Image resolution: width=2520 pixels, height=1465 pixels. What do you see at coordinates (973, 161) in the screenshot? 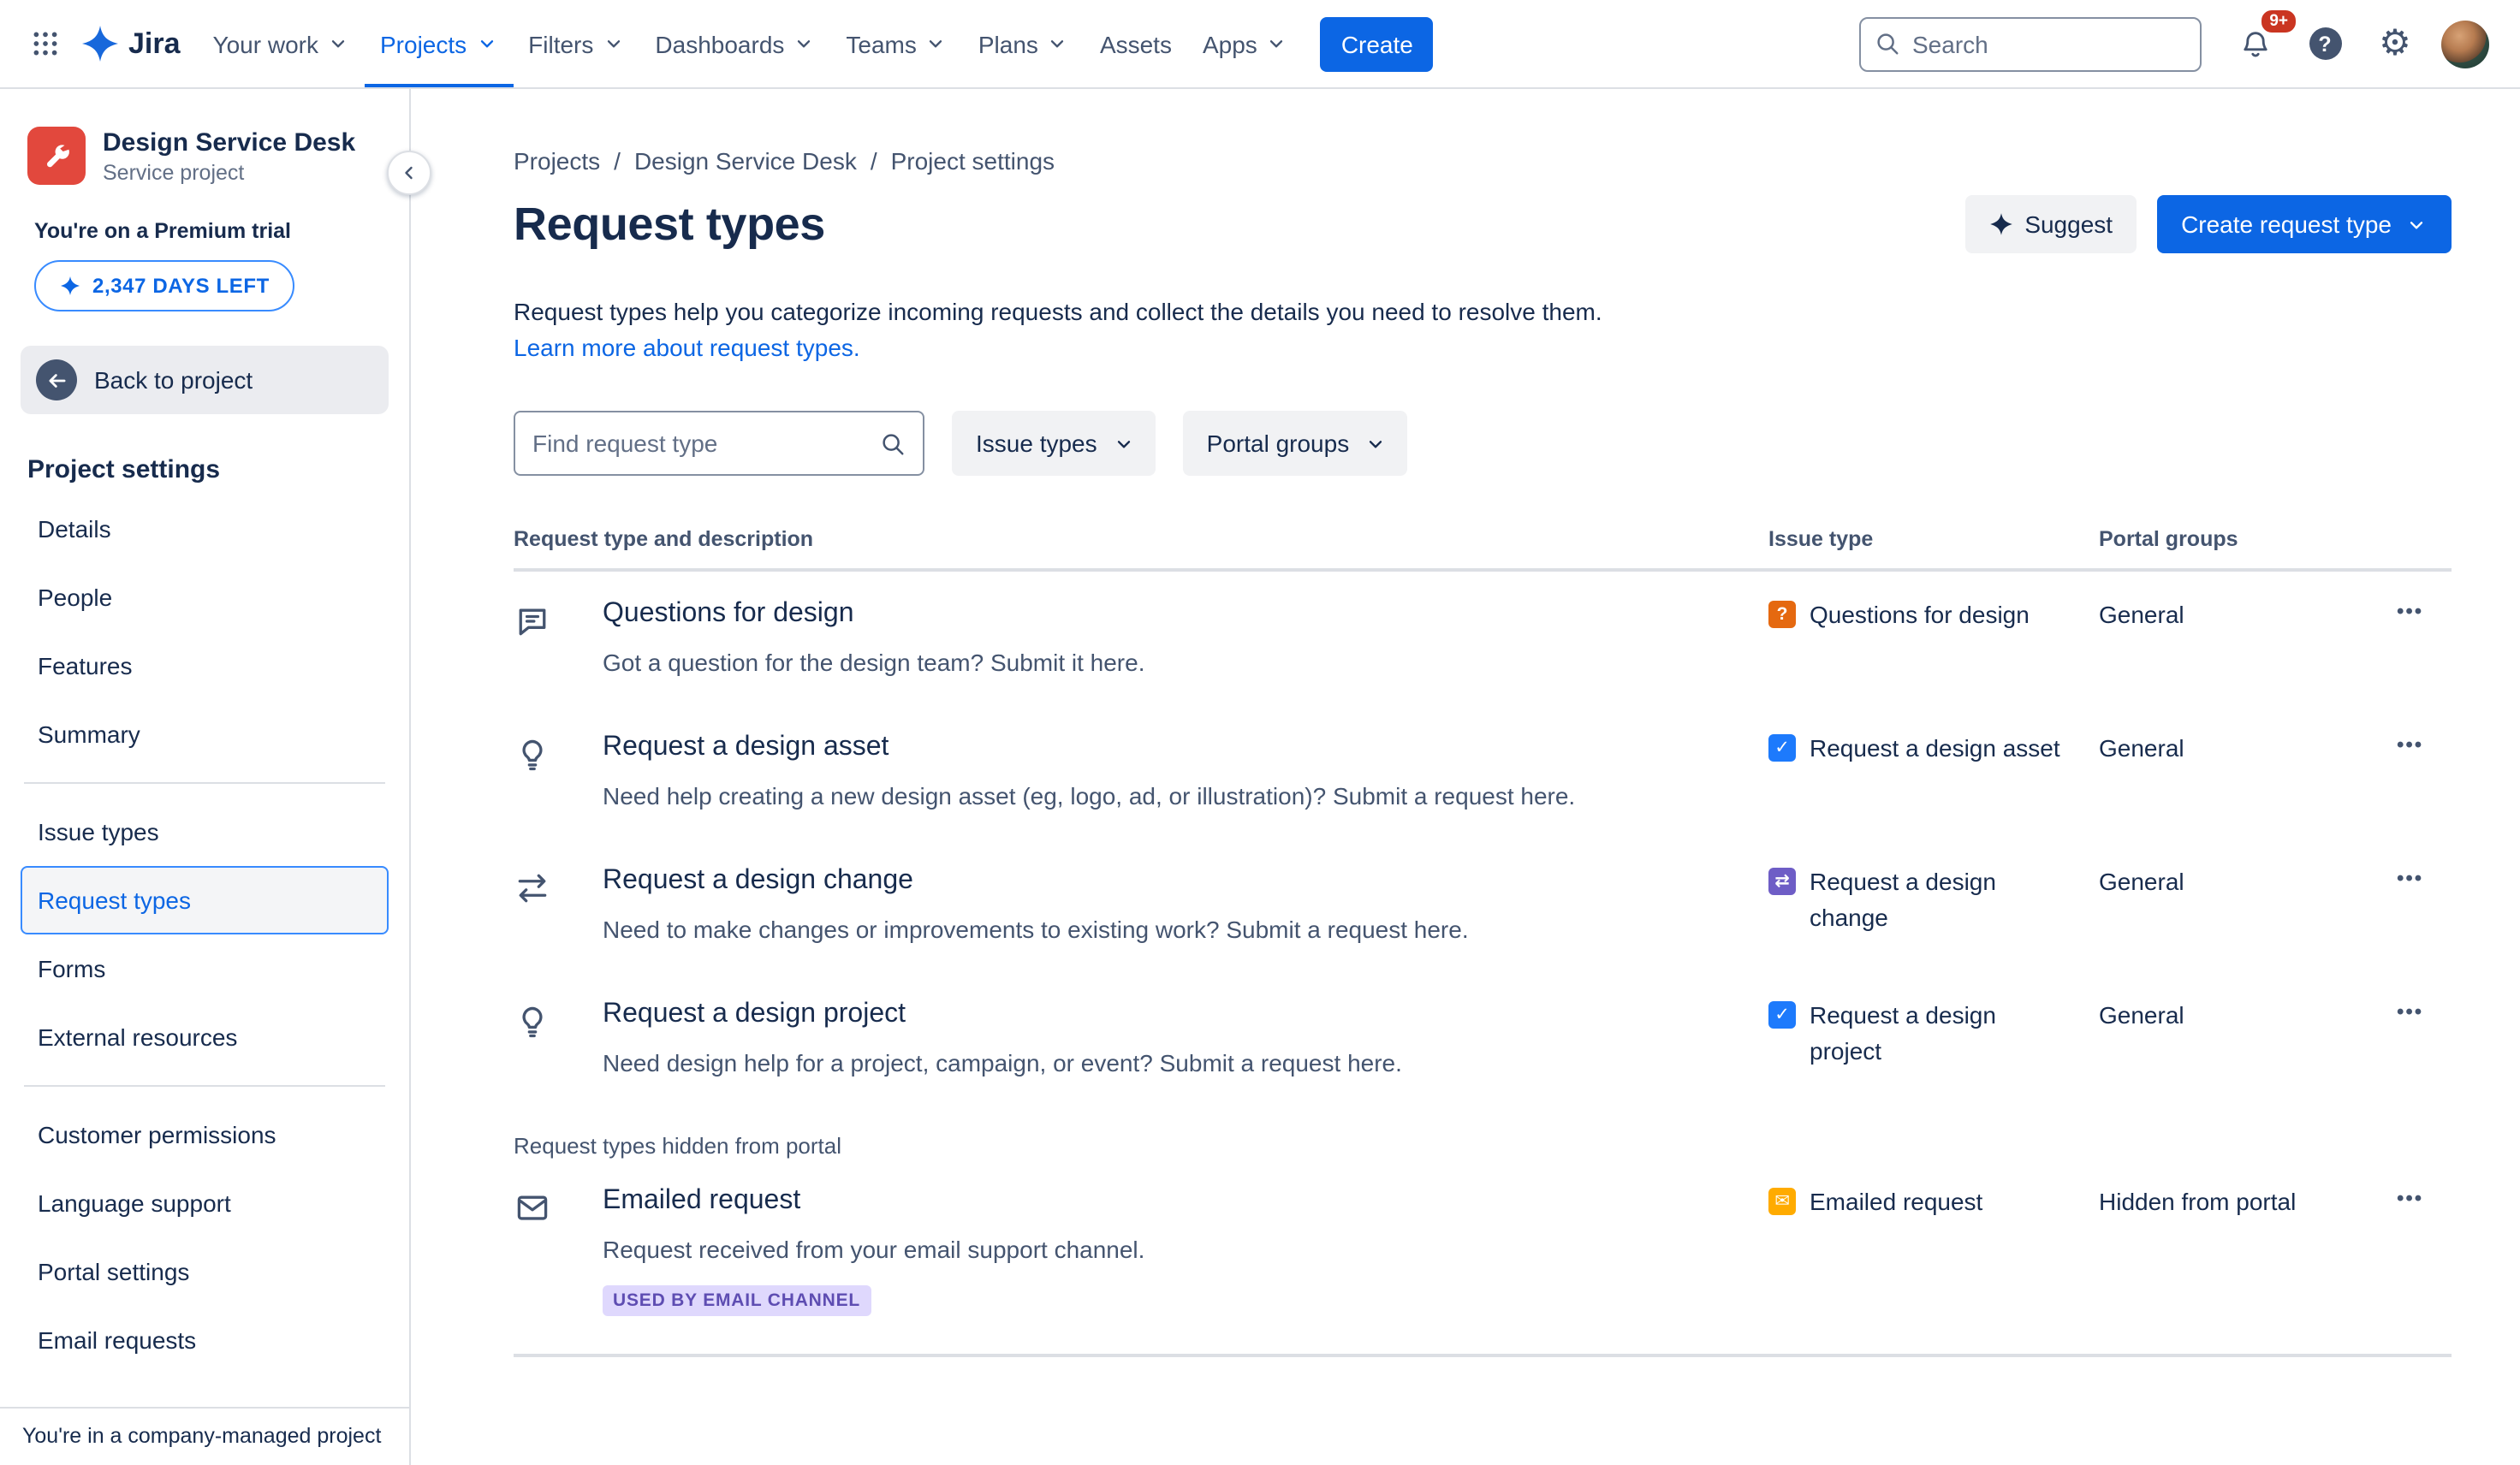
I see `breadcrumb-project-settings: Project settings` at bounding box center [973, 161].